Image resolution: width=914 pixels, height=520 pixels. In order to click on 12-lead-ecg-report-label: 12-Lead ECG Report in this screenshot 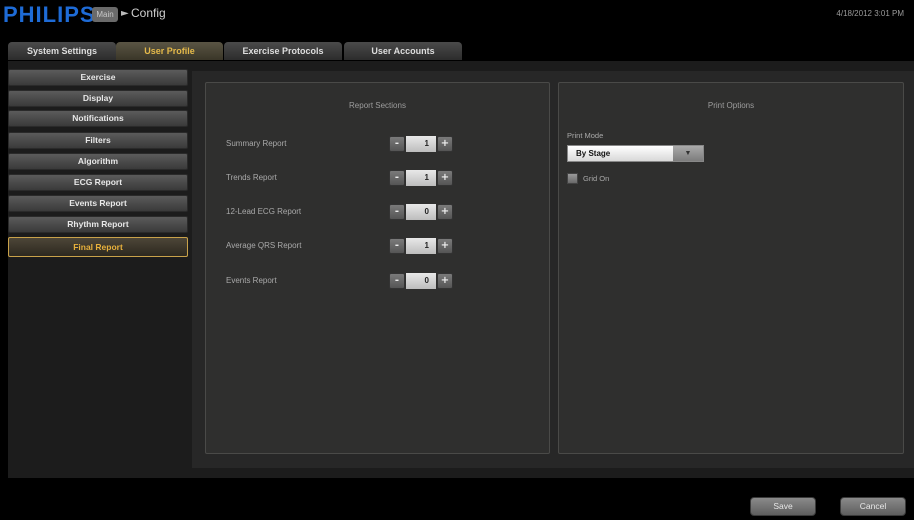, I will do `click(264, 211)`.